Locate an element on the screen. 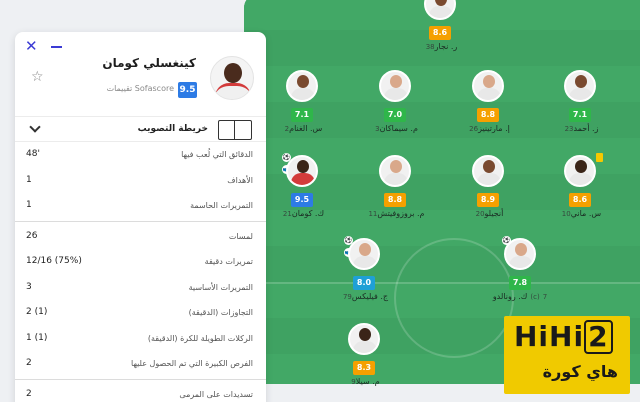 This screenshot has height=402, width=640. player-name: م. سيماكان3 is located at coordinates (396, 128).